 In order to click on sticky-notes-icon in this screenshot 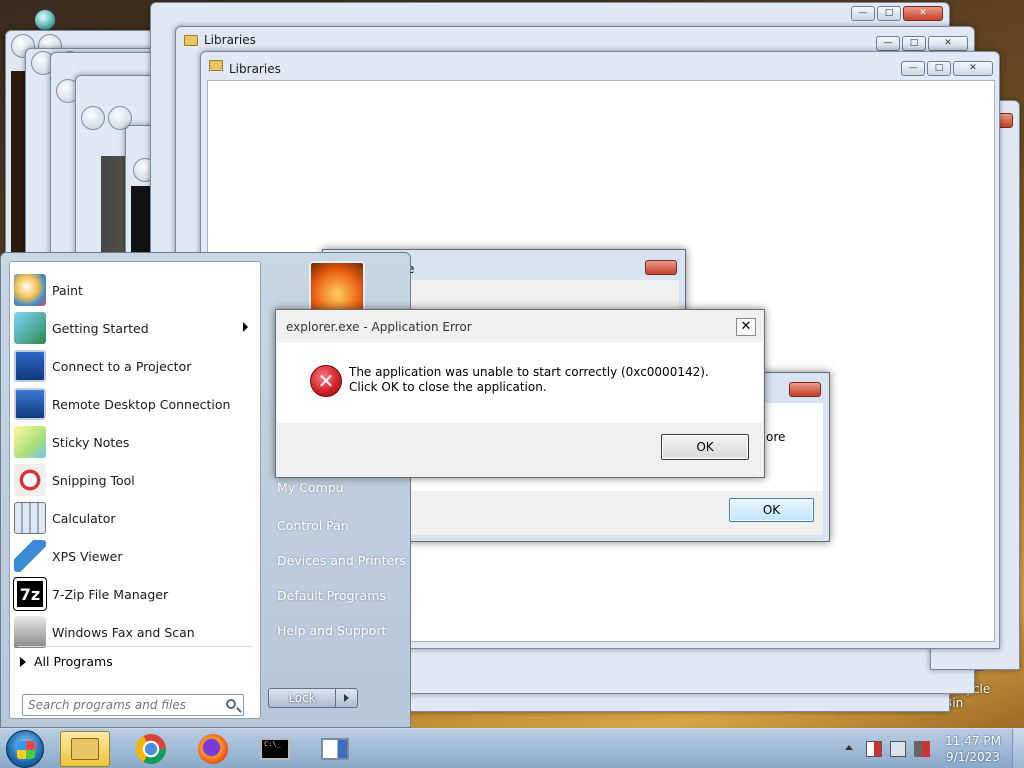, I will do `click(30, 442)`.